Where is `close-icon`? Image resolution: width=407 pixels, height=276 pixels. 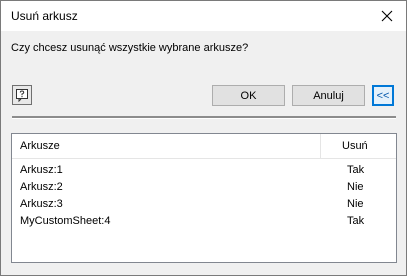 close-icon is located at coordinates (387, 16).